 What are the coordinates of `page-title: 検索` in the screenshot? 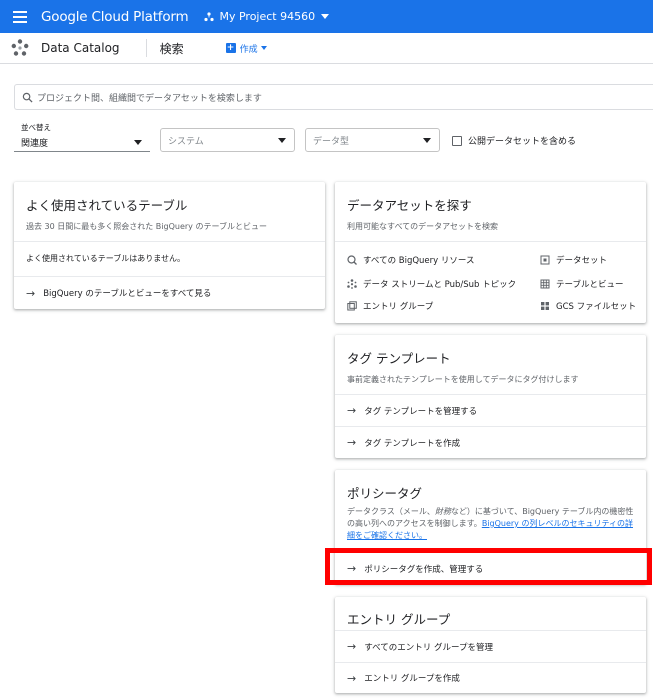 It's located at (171, 48).